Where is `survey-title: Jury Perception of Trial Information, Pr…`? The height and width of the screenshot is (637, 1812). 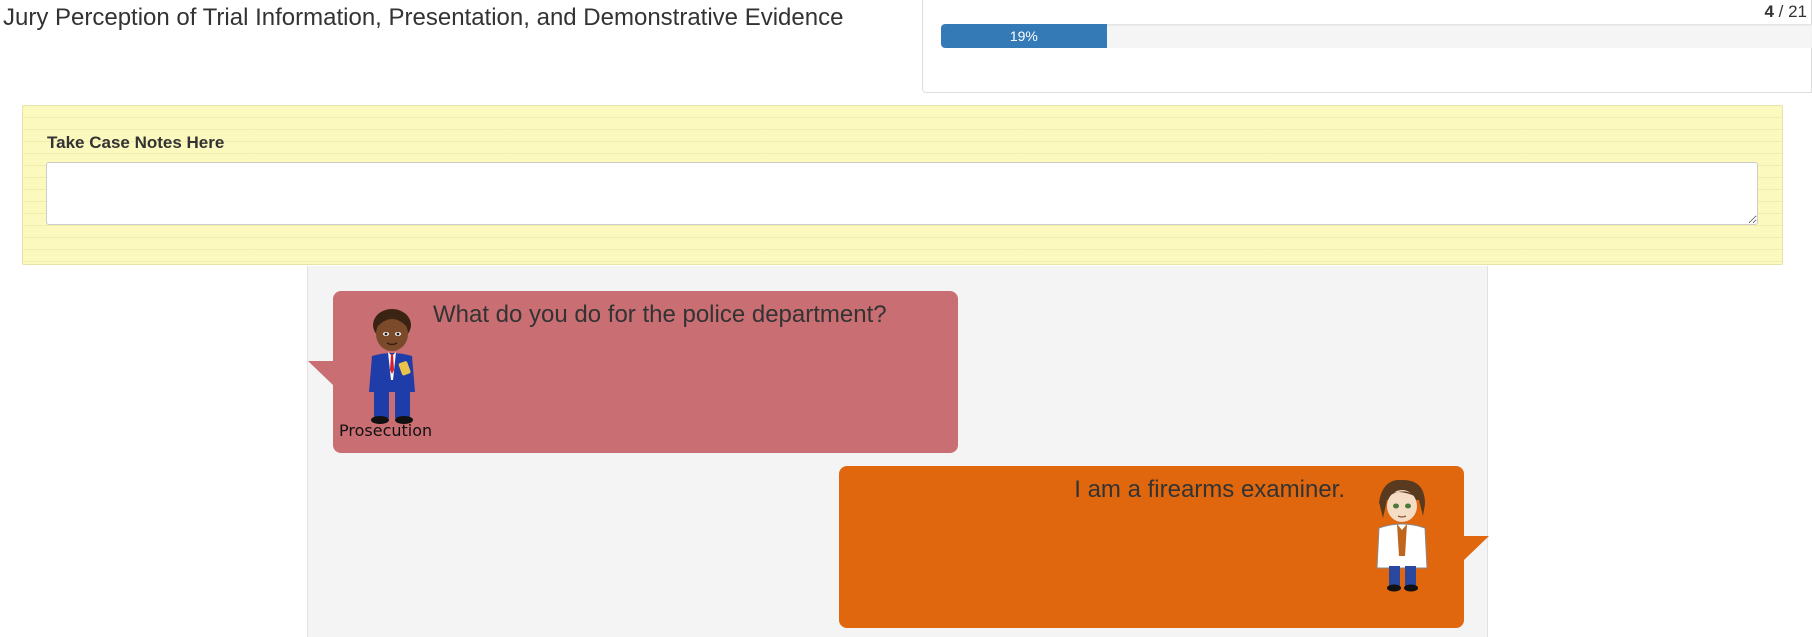 survey-title: Jury Perception of Trial Information, Pr… is located at coordinates (423, 17).